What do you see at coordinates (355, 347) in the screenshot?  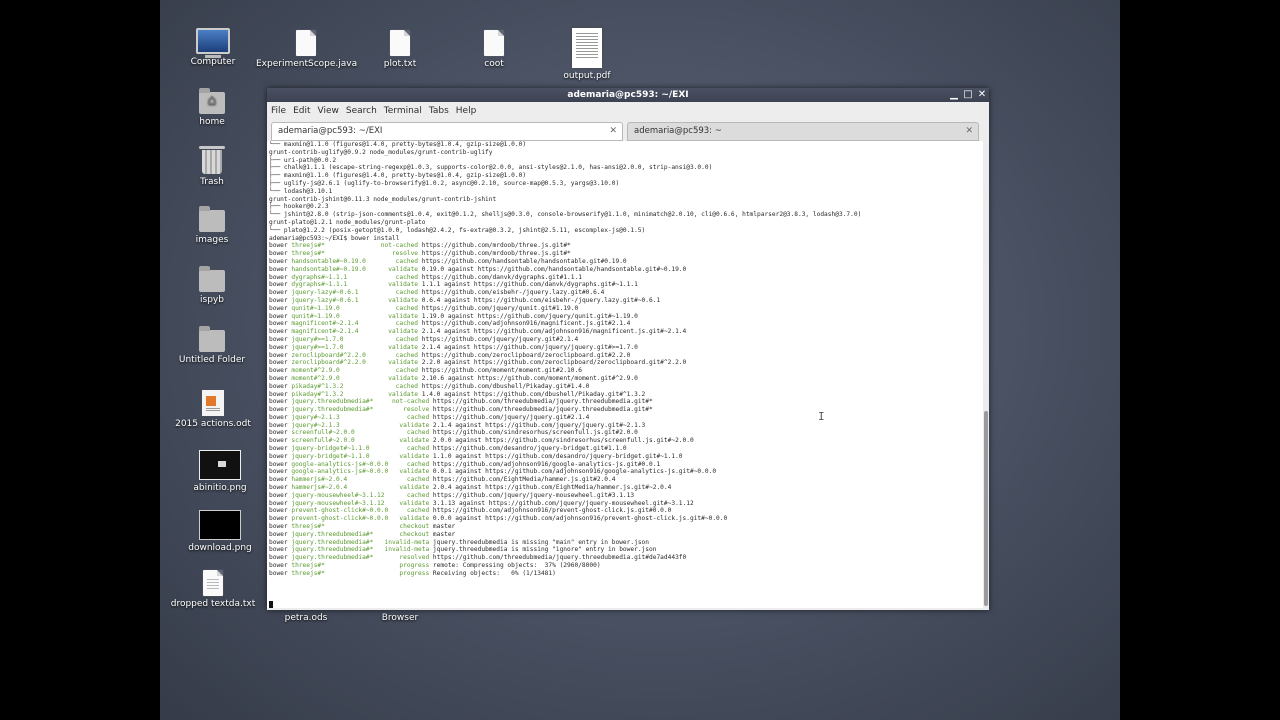 I see `line-package: jquery#>=1.7.0 validate` at bounding box center [355, 347].